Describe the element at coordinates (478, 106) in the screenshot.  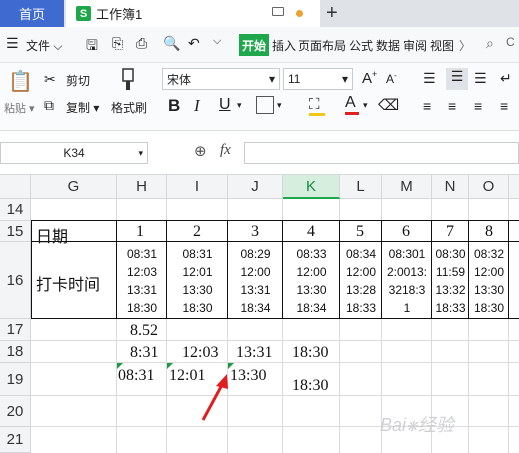
I see `align-right-icon: ≡` at that location.